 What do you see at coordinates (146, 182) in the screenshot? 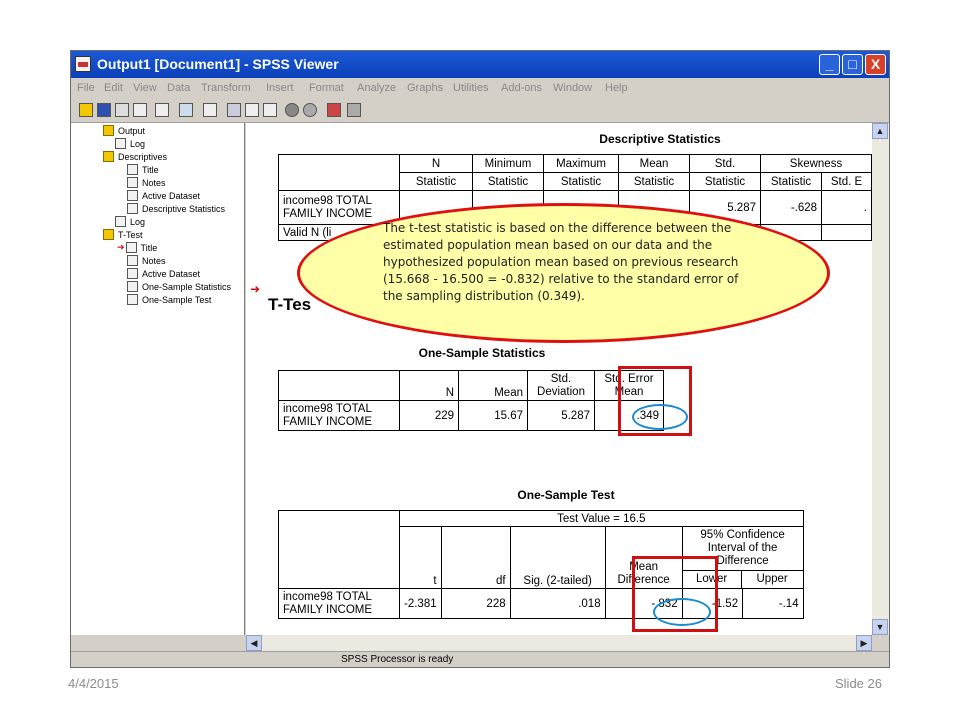
I see `outline-item-notes: Notes` at bounding box center [146, 182].